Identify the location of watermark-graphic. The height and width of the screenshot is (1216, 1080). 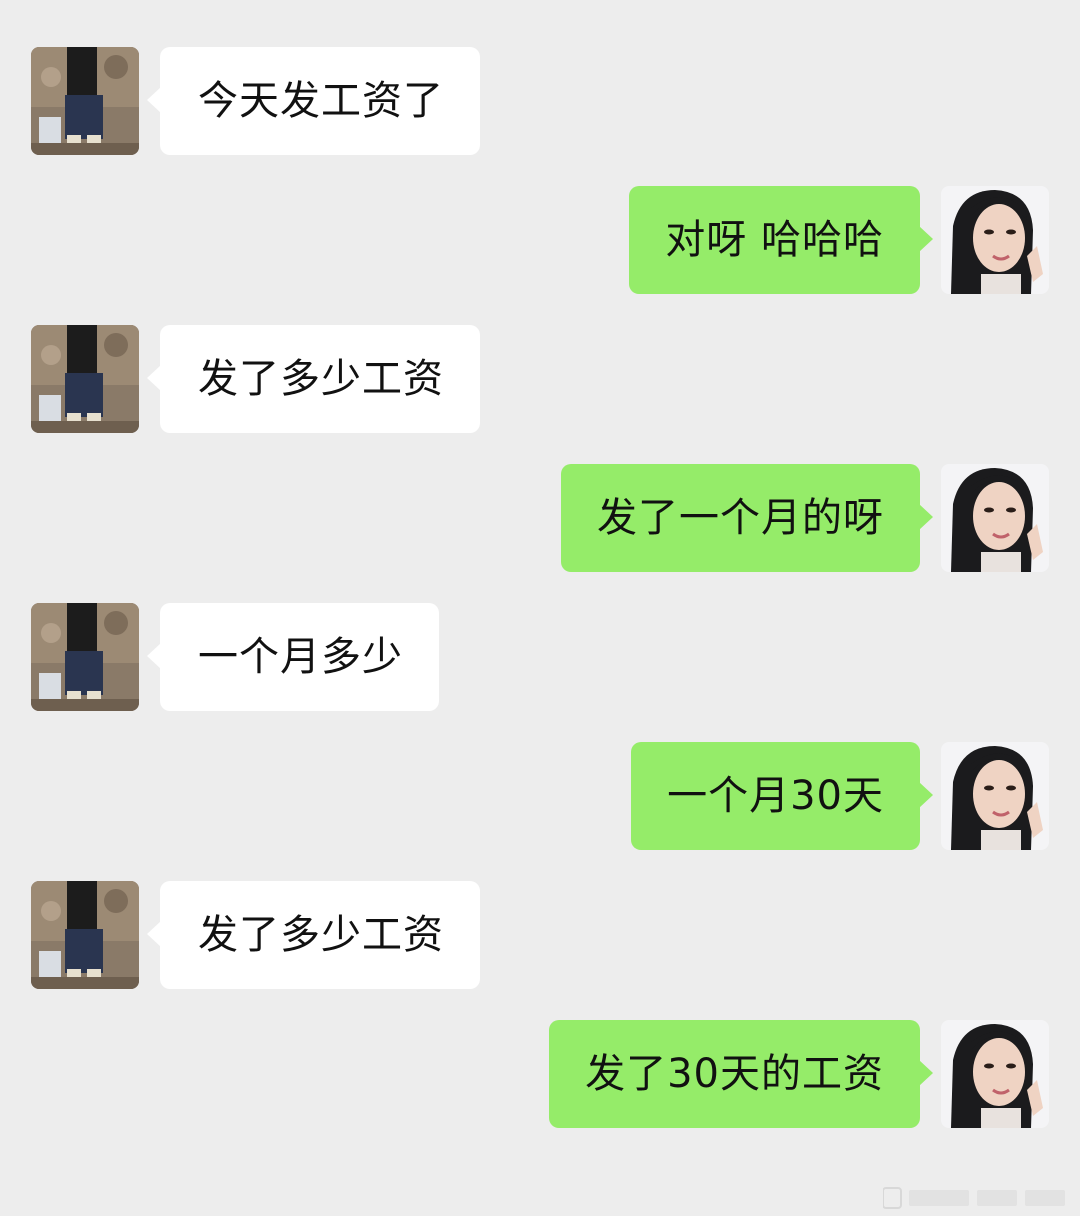
(975, 1198).